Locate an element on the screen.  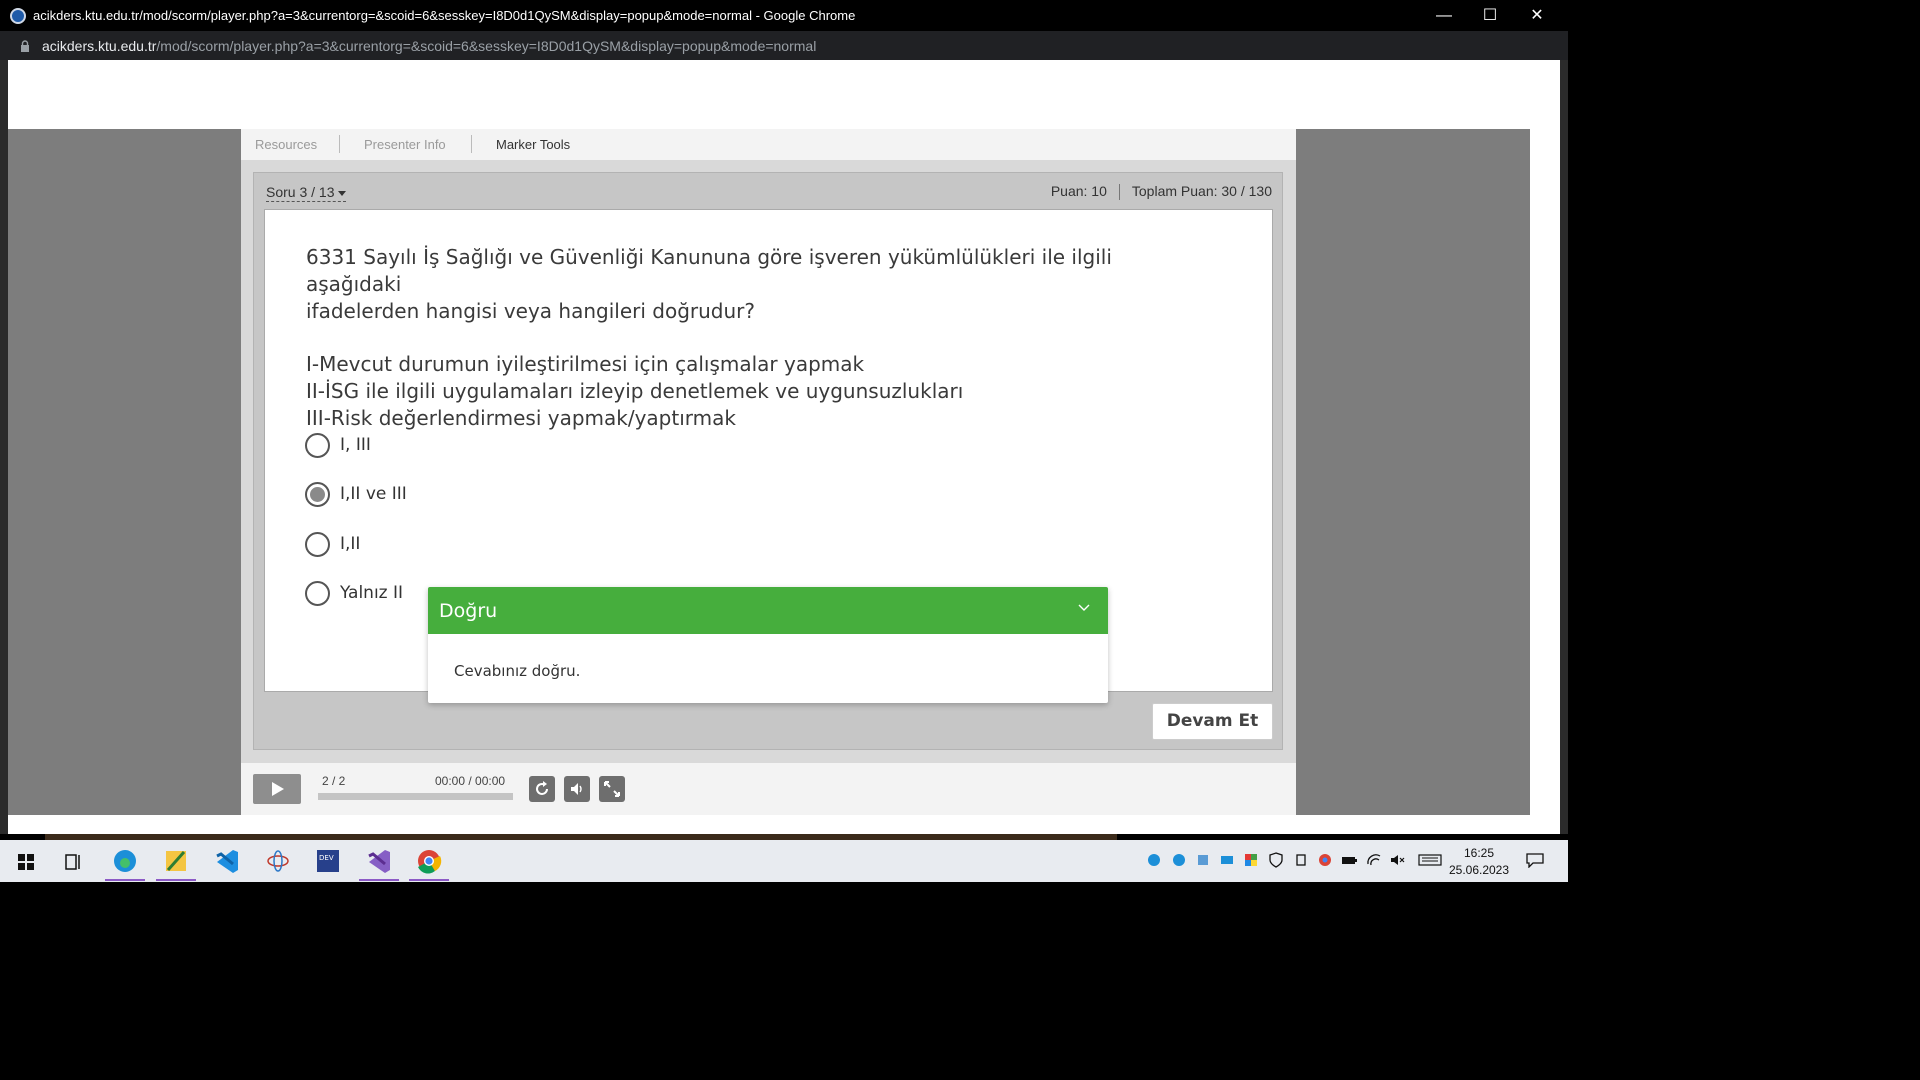
svg-text: DEV is located at coordinates (326, 858).